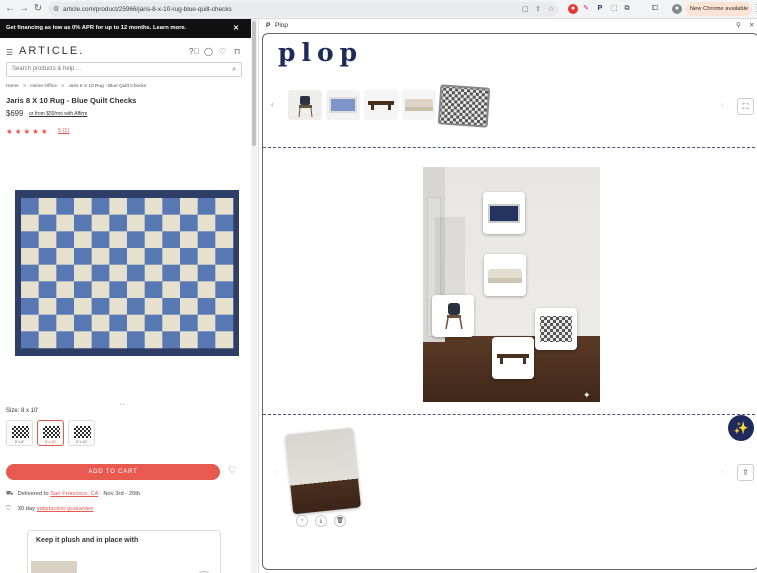 The width and height of the screenshot is (757, 573). What do you see at coordinates (323, 471) in the screenshot?
I see `room-photo-thumbnail` at bounding box center [323, 471].